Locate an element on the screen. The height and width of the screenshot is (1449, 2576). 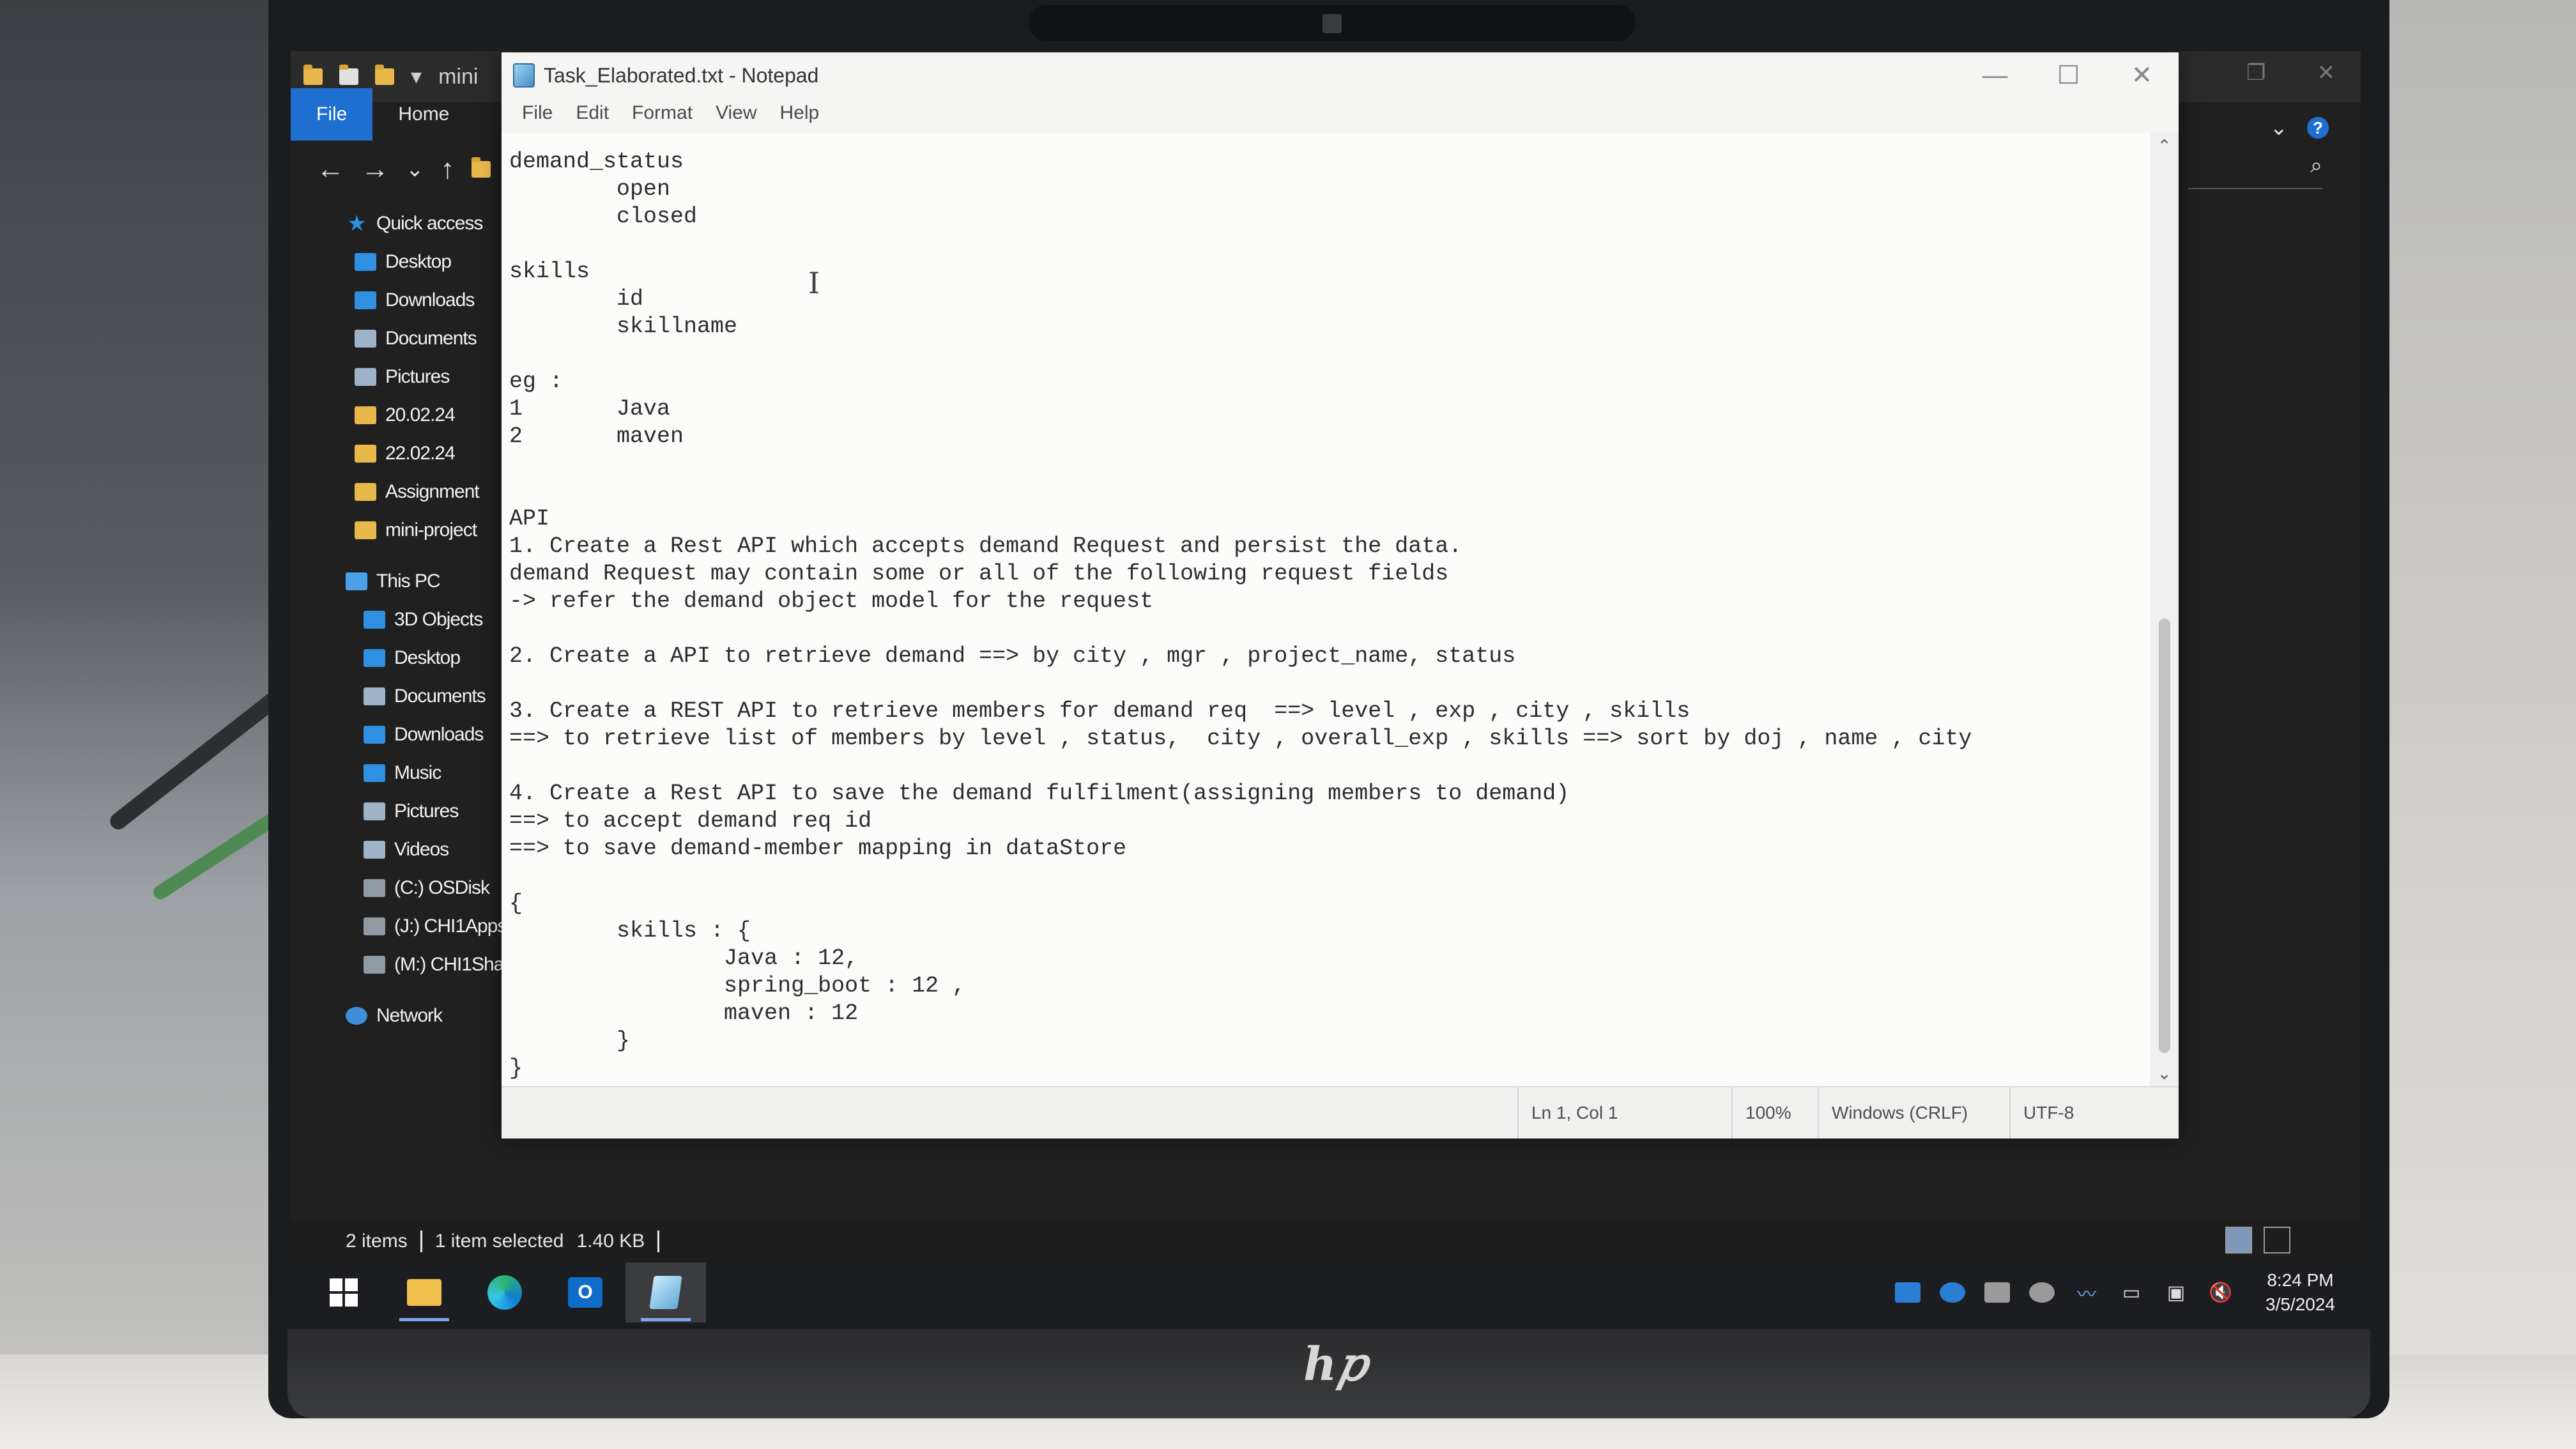
sidebar-item-label: Pictures is located at coordinates (417, 376).